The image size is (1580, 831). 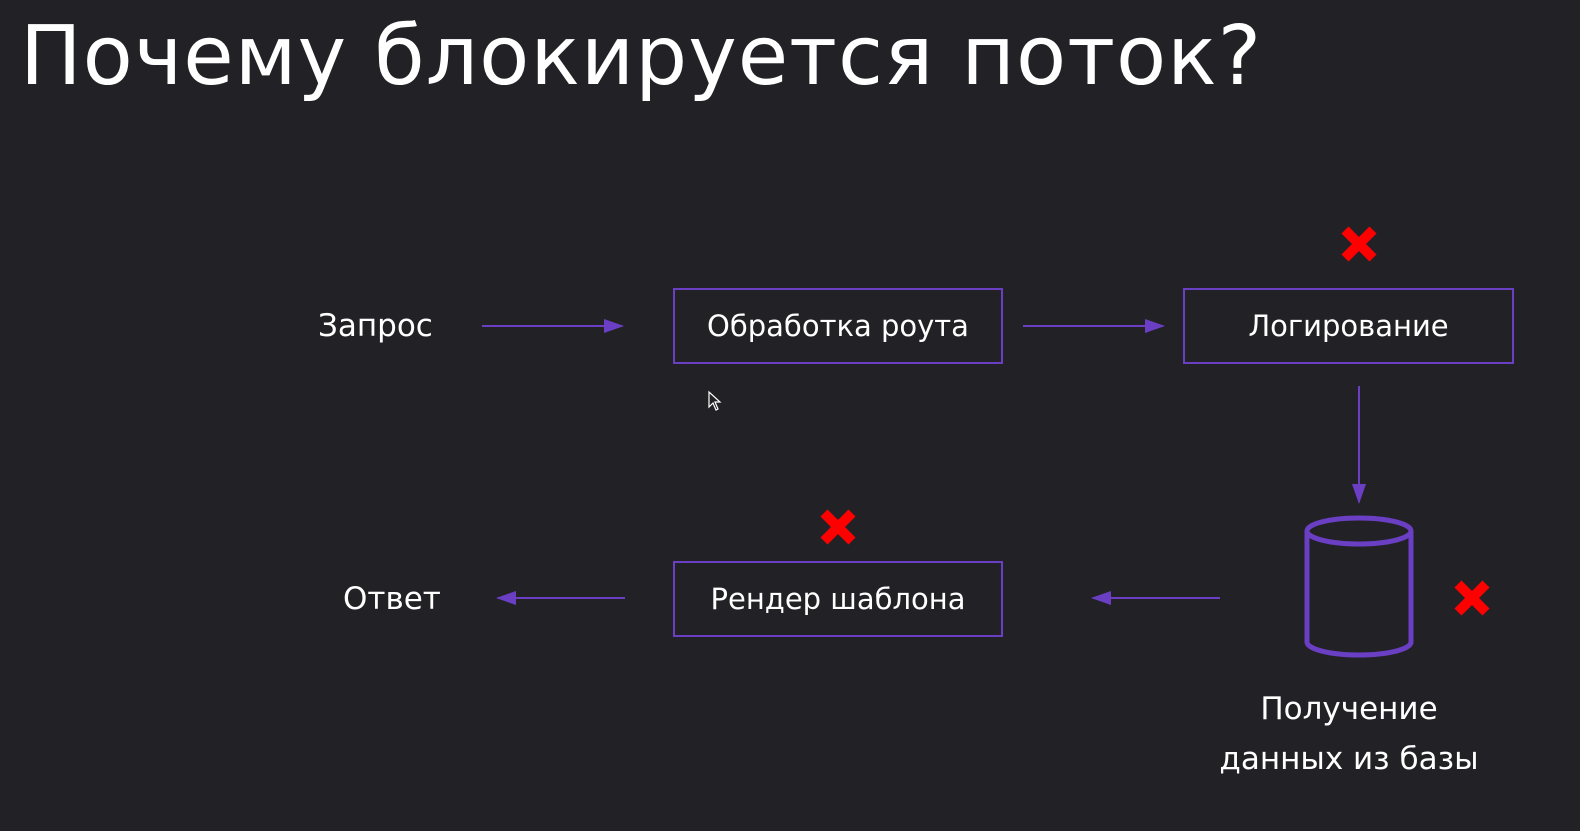 I want to click on request-label: Запрос, so click(x=375, y=326).